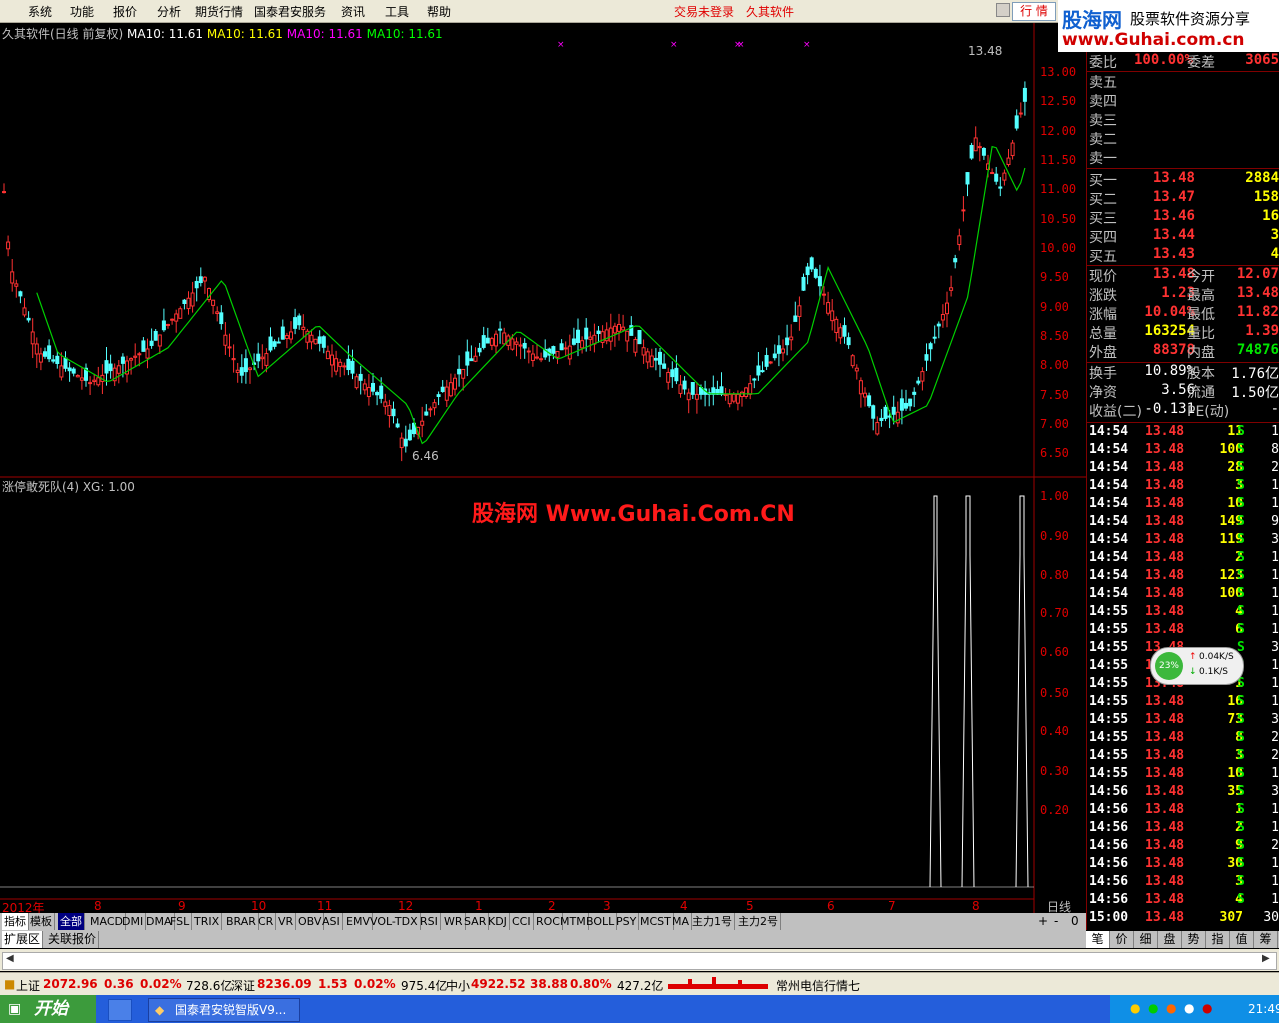 The width and height of the screenshot is (1279, 1023). I want to click on tab-indicator-boll: BOLL, so click(601, 921).